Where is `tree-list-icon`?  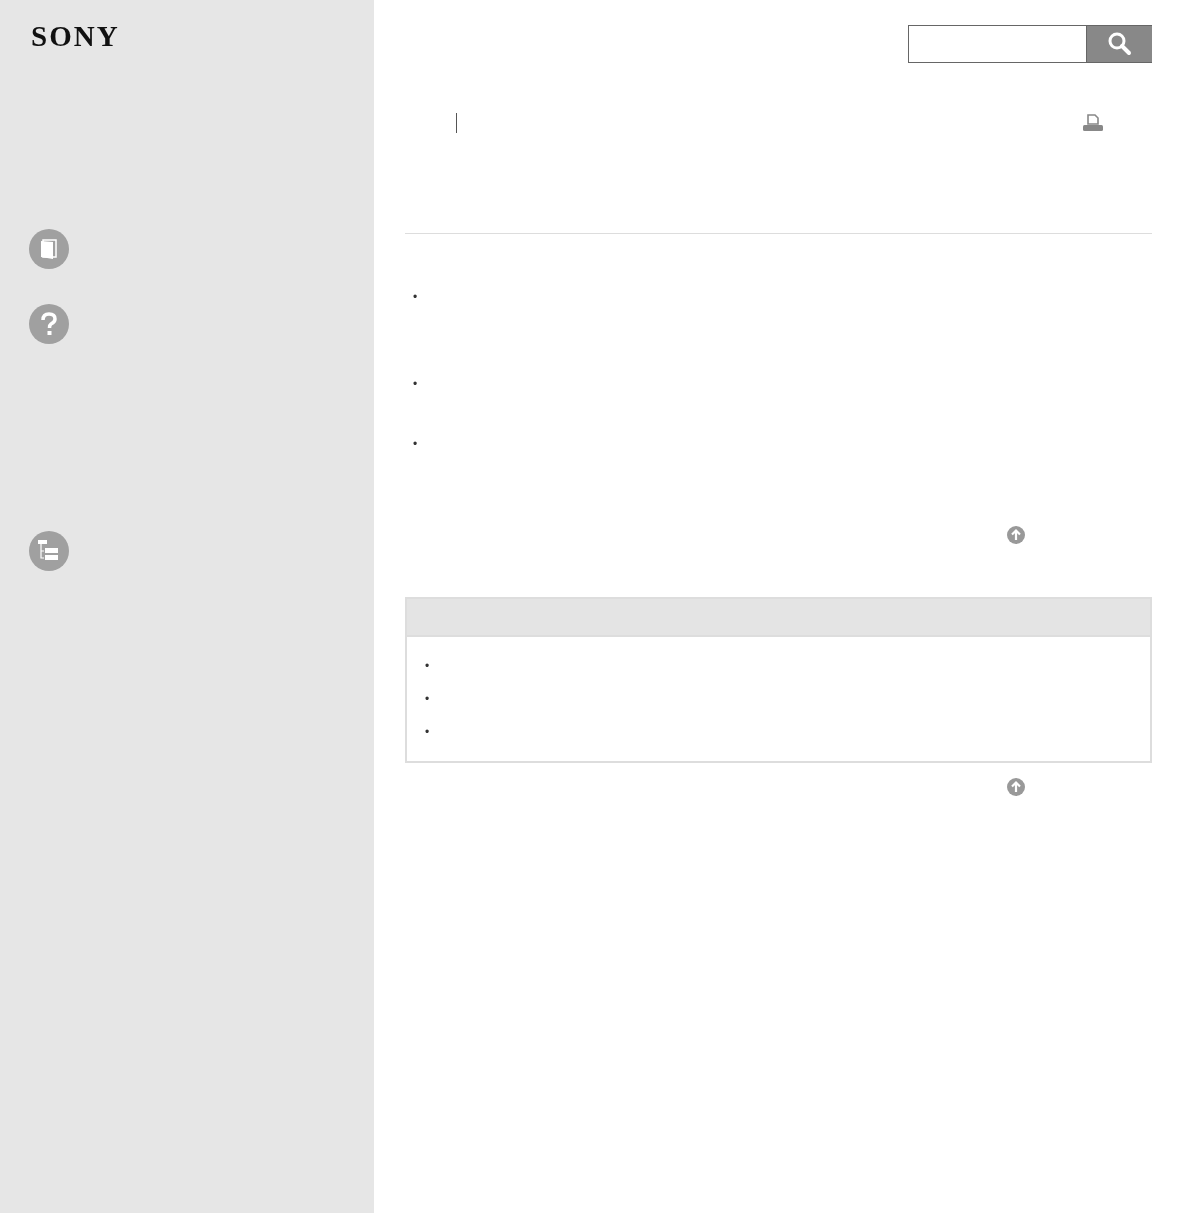
tree-list-icon is located at coordinates (49, 551).